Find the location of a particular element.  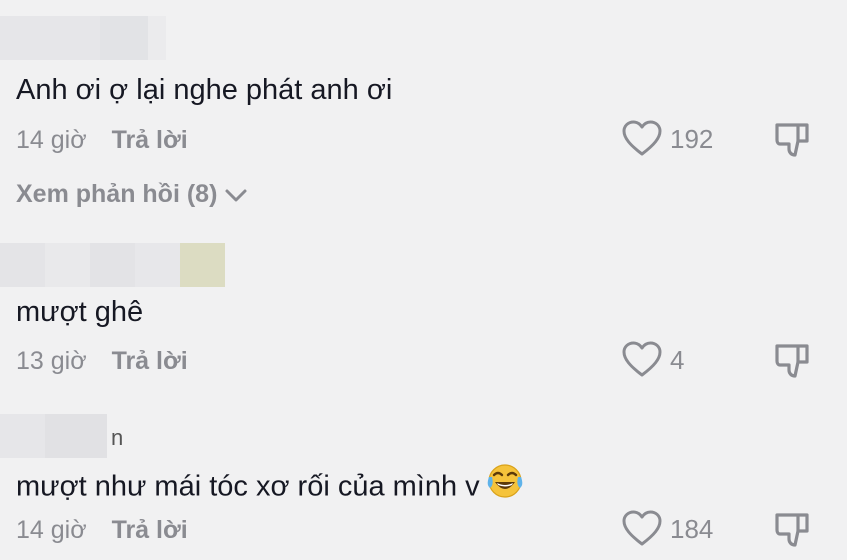

comment-time: 13 giờ is located at coordinates (51, 361).